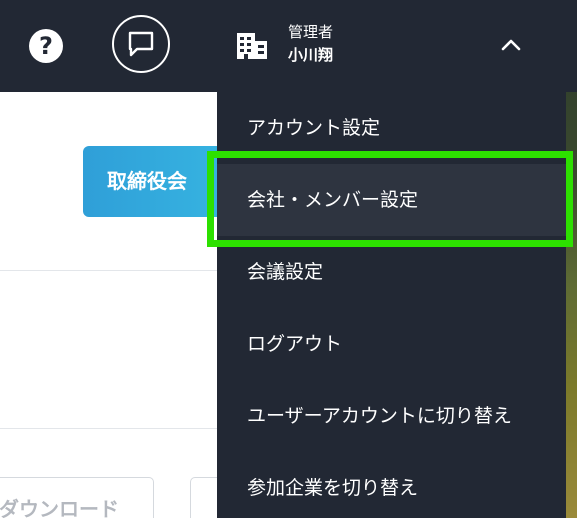 The height and width of the screenshot is (518, 577). Describe the element at coordinates (390, 199) in the screenshot. I see `highlight-annotation` at that location.